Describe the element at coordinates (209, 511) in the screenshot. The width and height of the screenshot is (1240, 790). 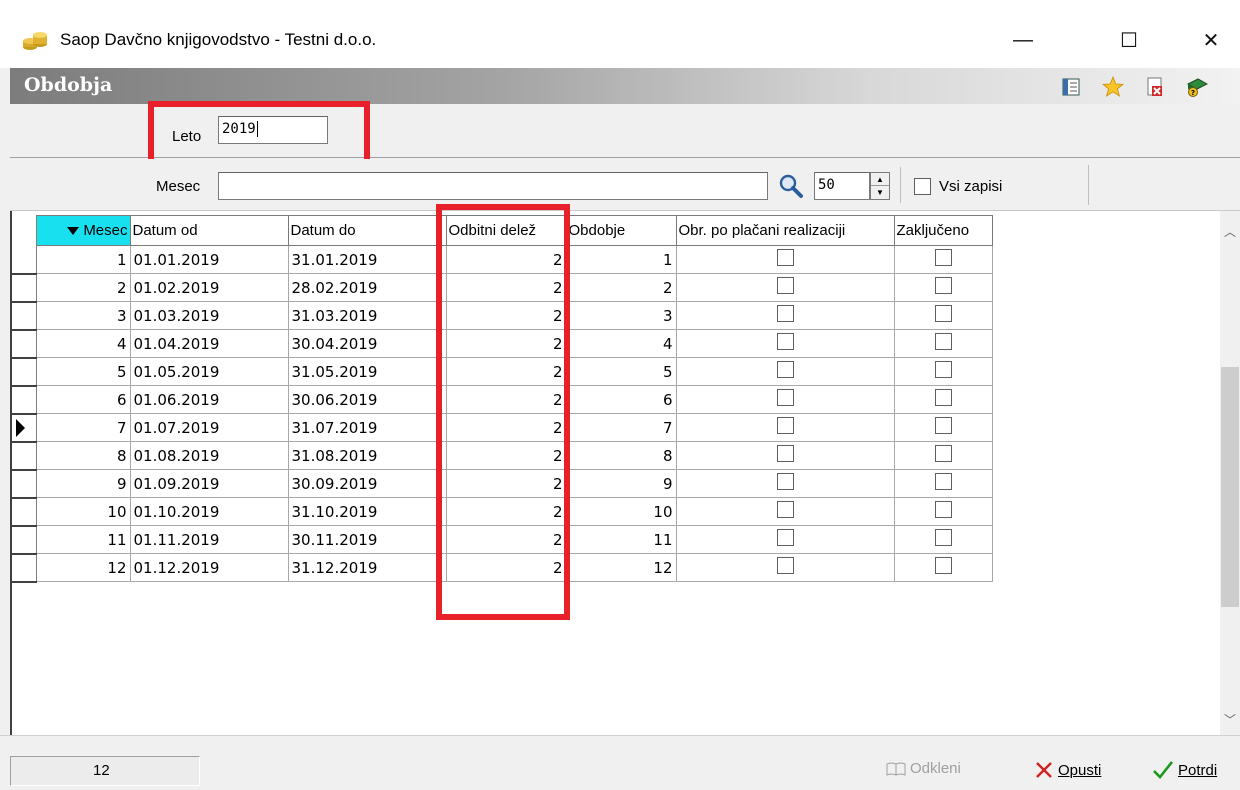
I see `cell-datum-od: 01.10.2019` at that location.